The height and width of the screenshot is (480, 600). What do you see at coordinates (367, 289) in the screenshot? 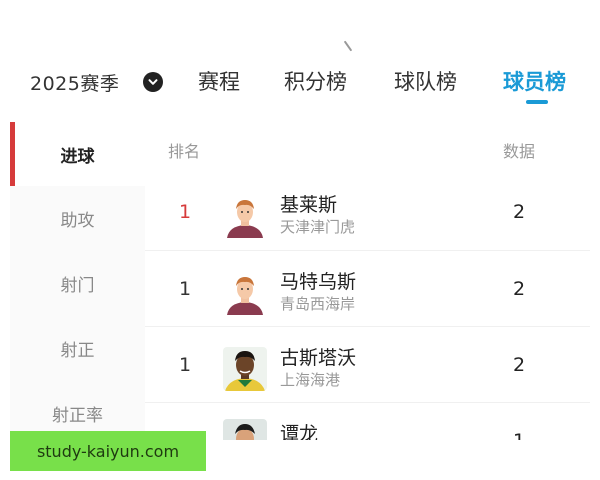
I see `table-row: 1 马特乌斯 青岛西海岸 2` at bounding box center [367, 289].